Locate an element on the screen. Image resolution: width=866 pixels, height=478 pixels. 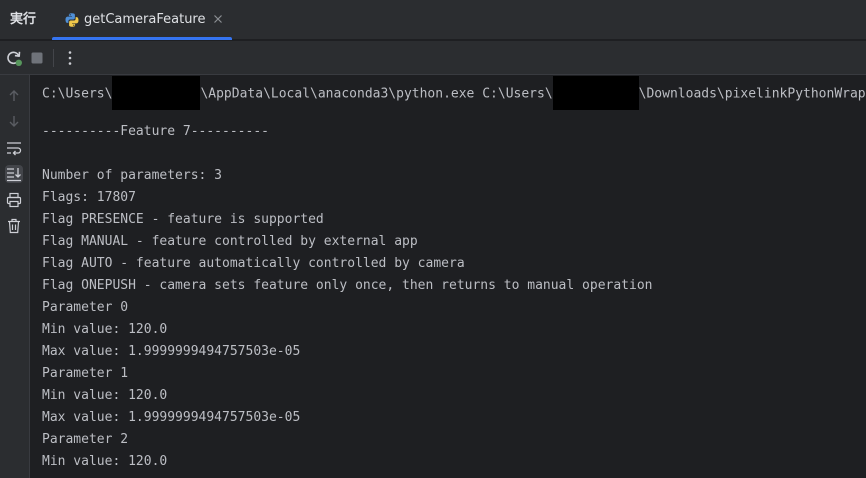
rerun-icon is located at coordinates (14, 58).